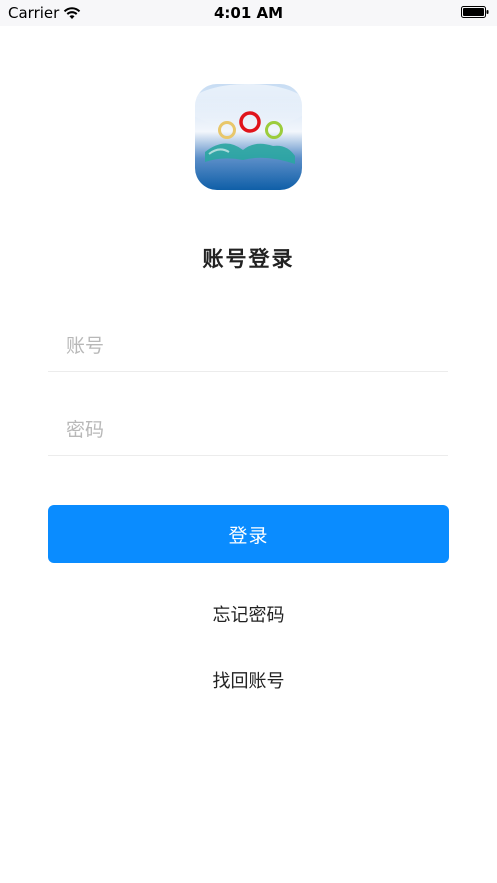 The height and width of the screenshot is (883, 497). What do you see at coordinates (248, 616) in the screenshot?
I see `forgot-password-link: 忘记密码` at bounding box center [248, 616].